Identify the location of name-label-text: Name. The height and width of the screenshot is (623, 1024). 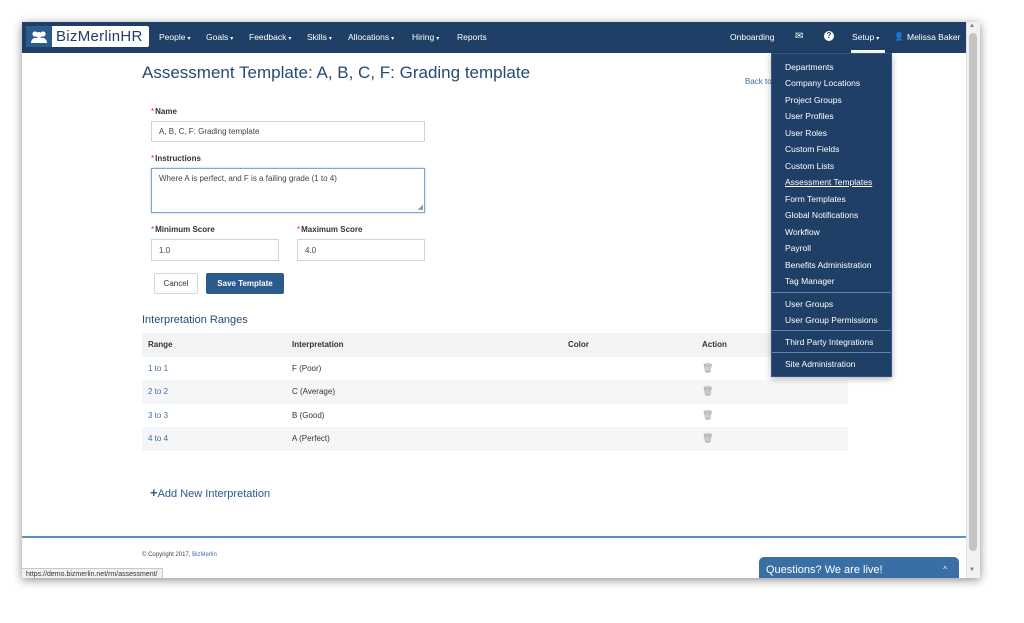
(166, 111).